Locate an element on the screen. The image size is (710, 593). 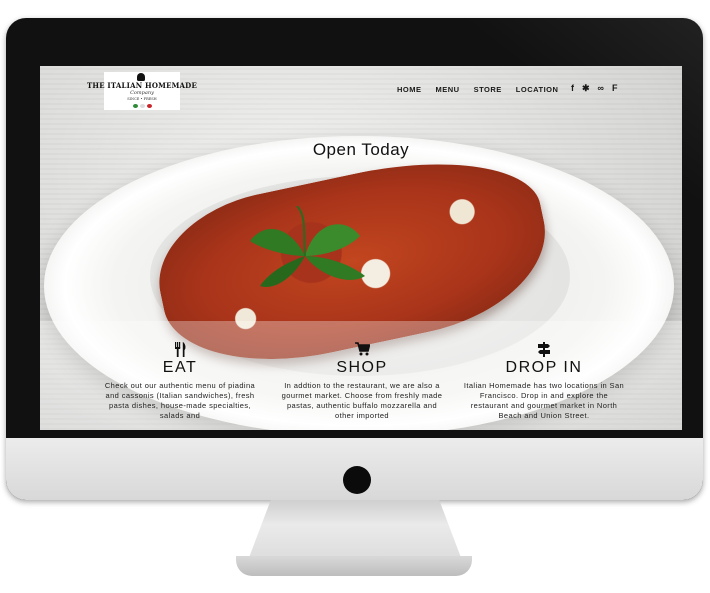
nav-menu: MENU is located at coordinates (448, 89).